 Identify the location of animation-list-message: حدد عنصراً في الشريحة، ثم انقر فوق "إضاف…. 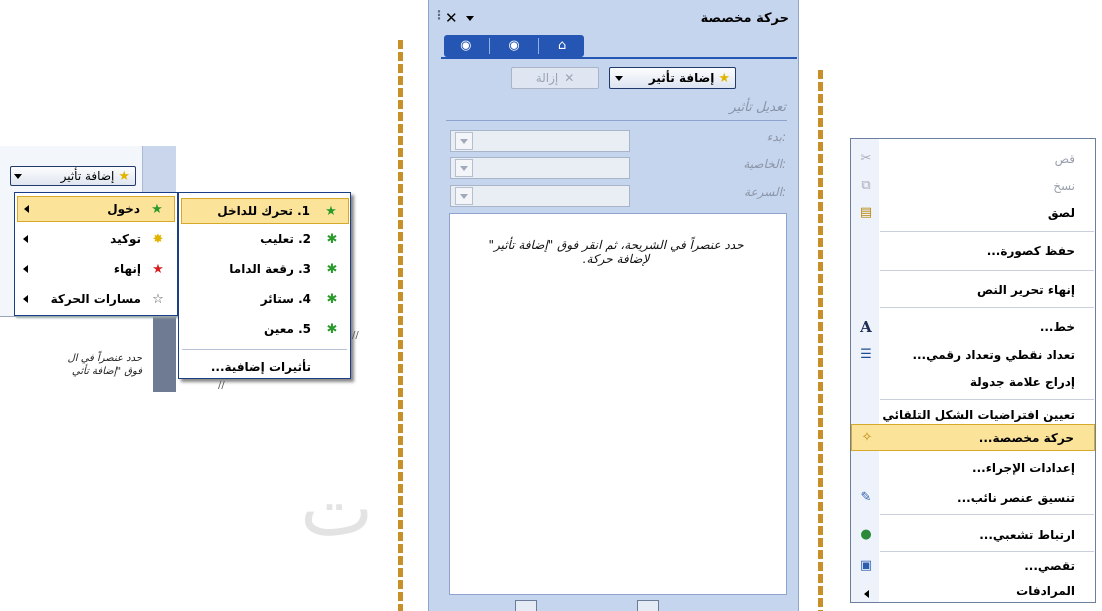
(616, 252).